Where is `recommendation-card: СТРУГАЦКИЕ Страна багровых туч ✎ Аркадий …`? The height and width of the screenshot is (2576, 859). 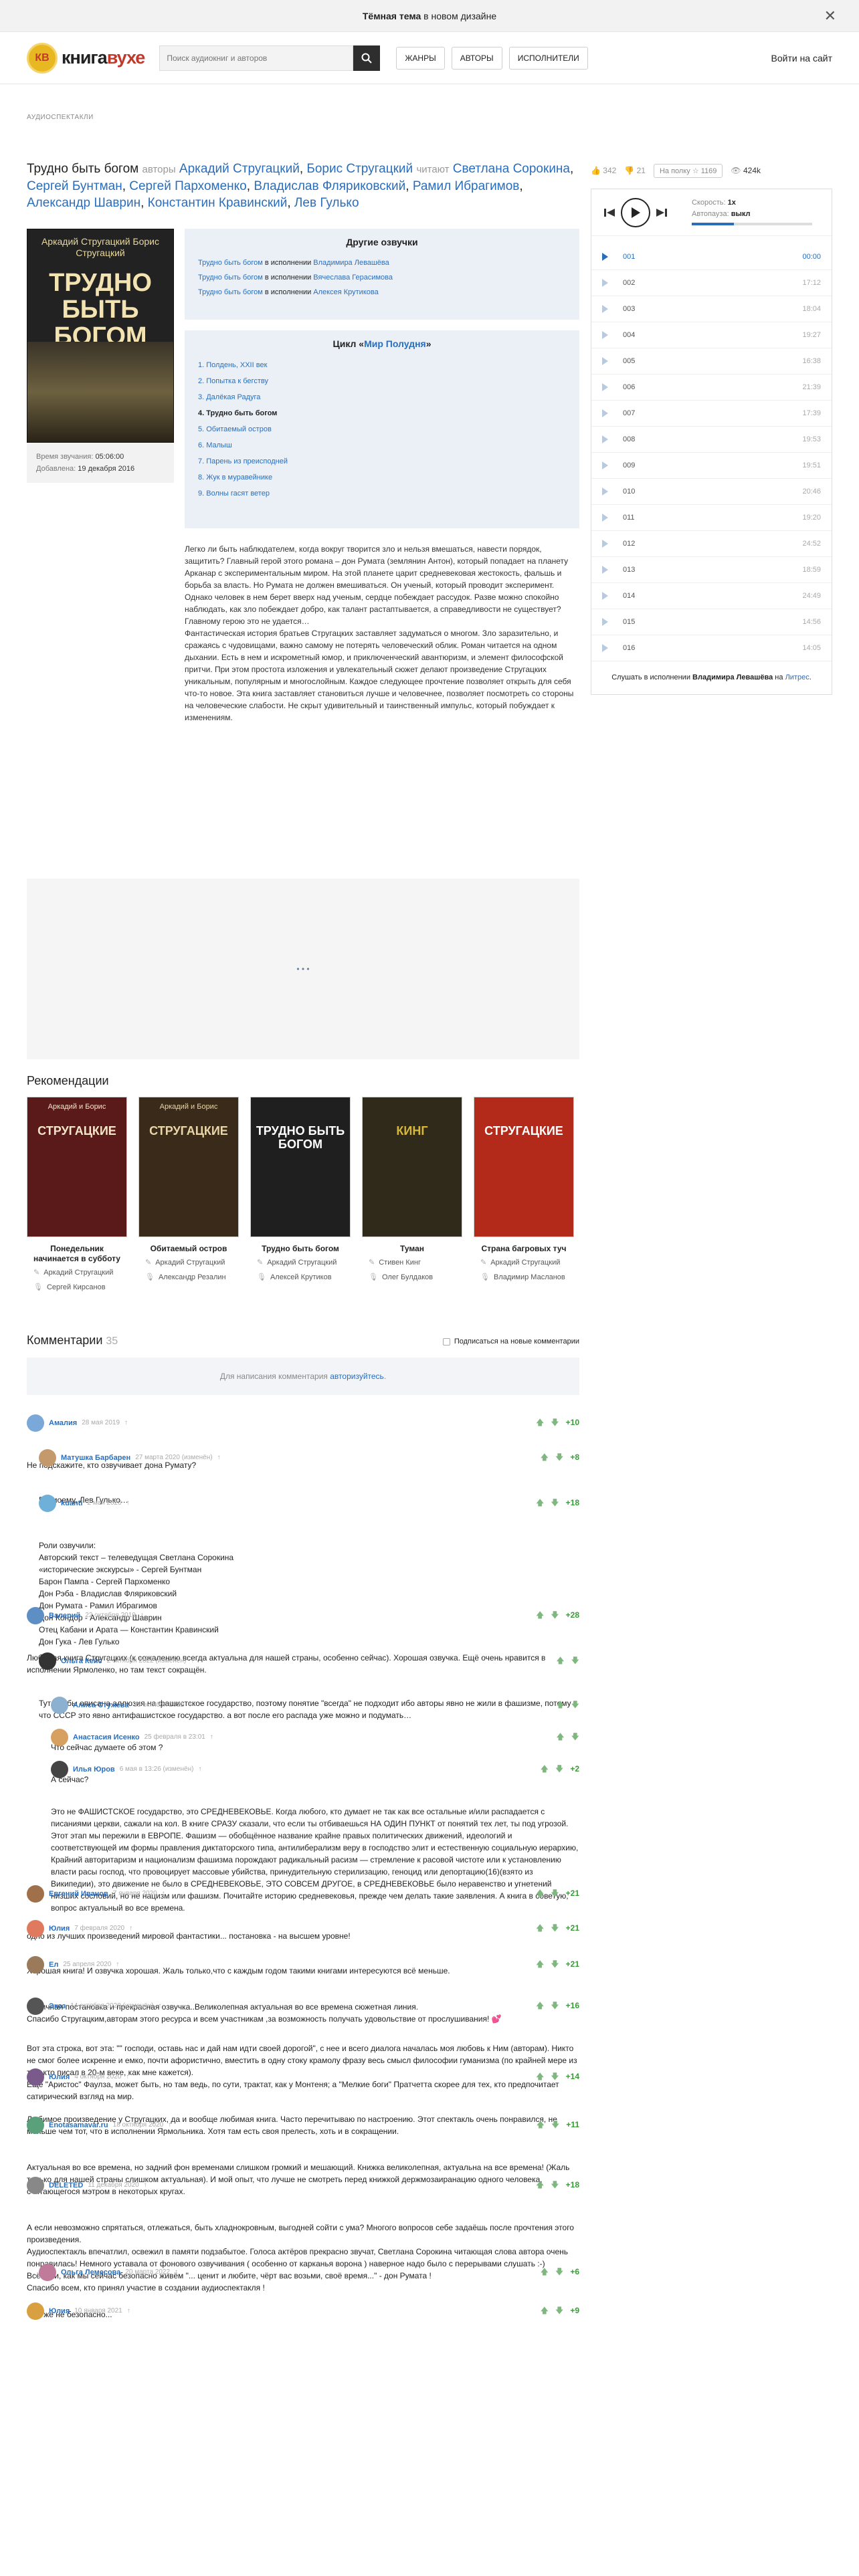 recommendation-card: СТРУГАЦКИЕ Страна багровых туч ✎ Аркадий … is located at coordinates (524, 1195).